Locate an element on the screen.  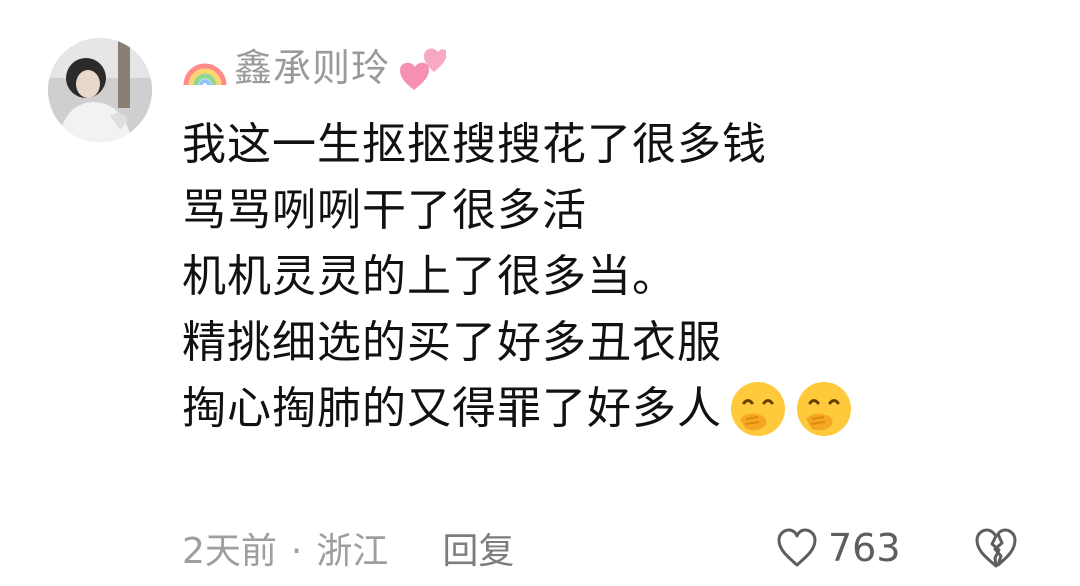
comment-location: 浙江 is located at coordinates (352, 551).